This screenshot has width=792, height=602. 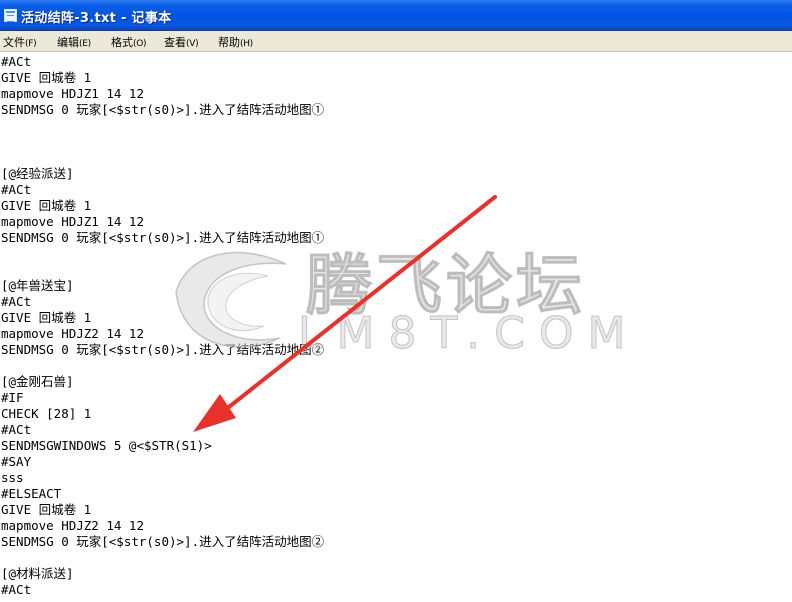 I want to click on menu-bar: 文件(F) 编辑(E) 格式(O) 查看(V) 帮助(H), so click(x=396, y=41).